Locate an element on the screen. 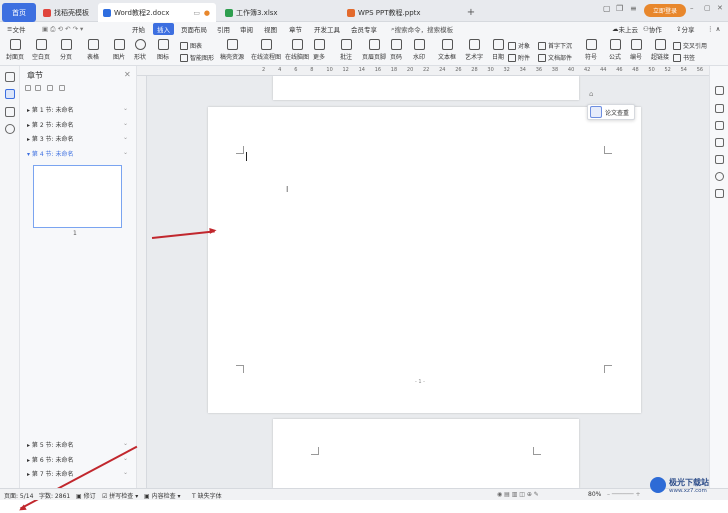 Image resolution: width=728 pixels, height=513 pixels. attachment-button: 附件 is located at coordinates (519, 57).